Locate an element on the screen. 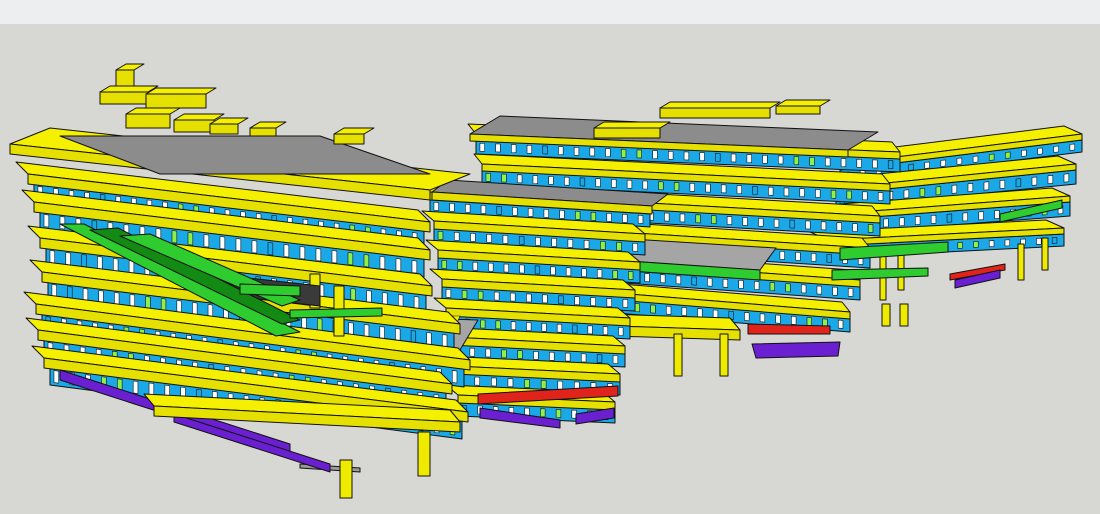 The height and width of the screenshot is (514, 1100). roof-box-small-top is located at coordinates (130, 67).